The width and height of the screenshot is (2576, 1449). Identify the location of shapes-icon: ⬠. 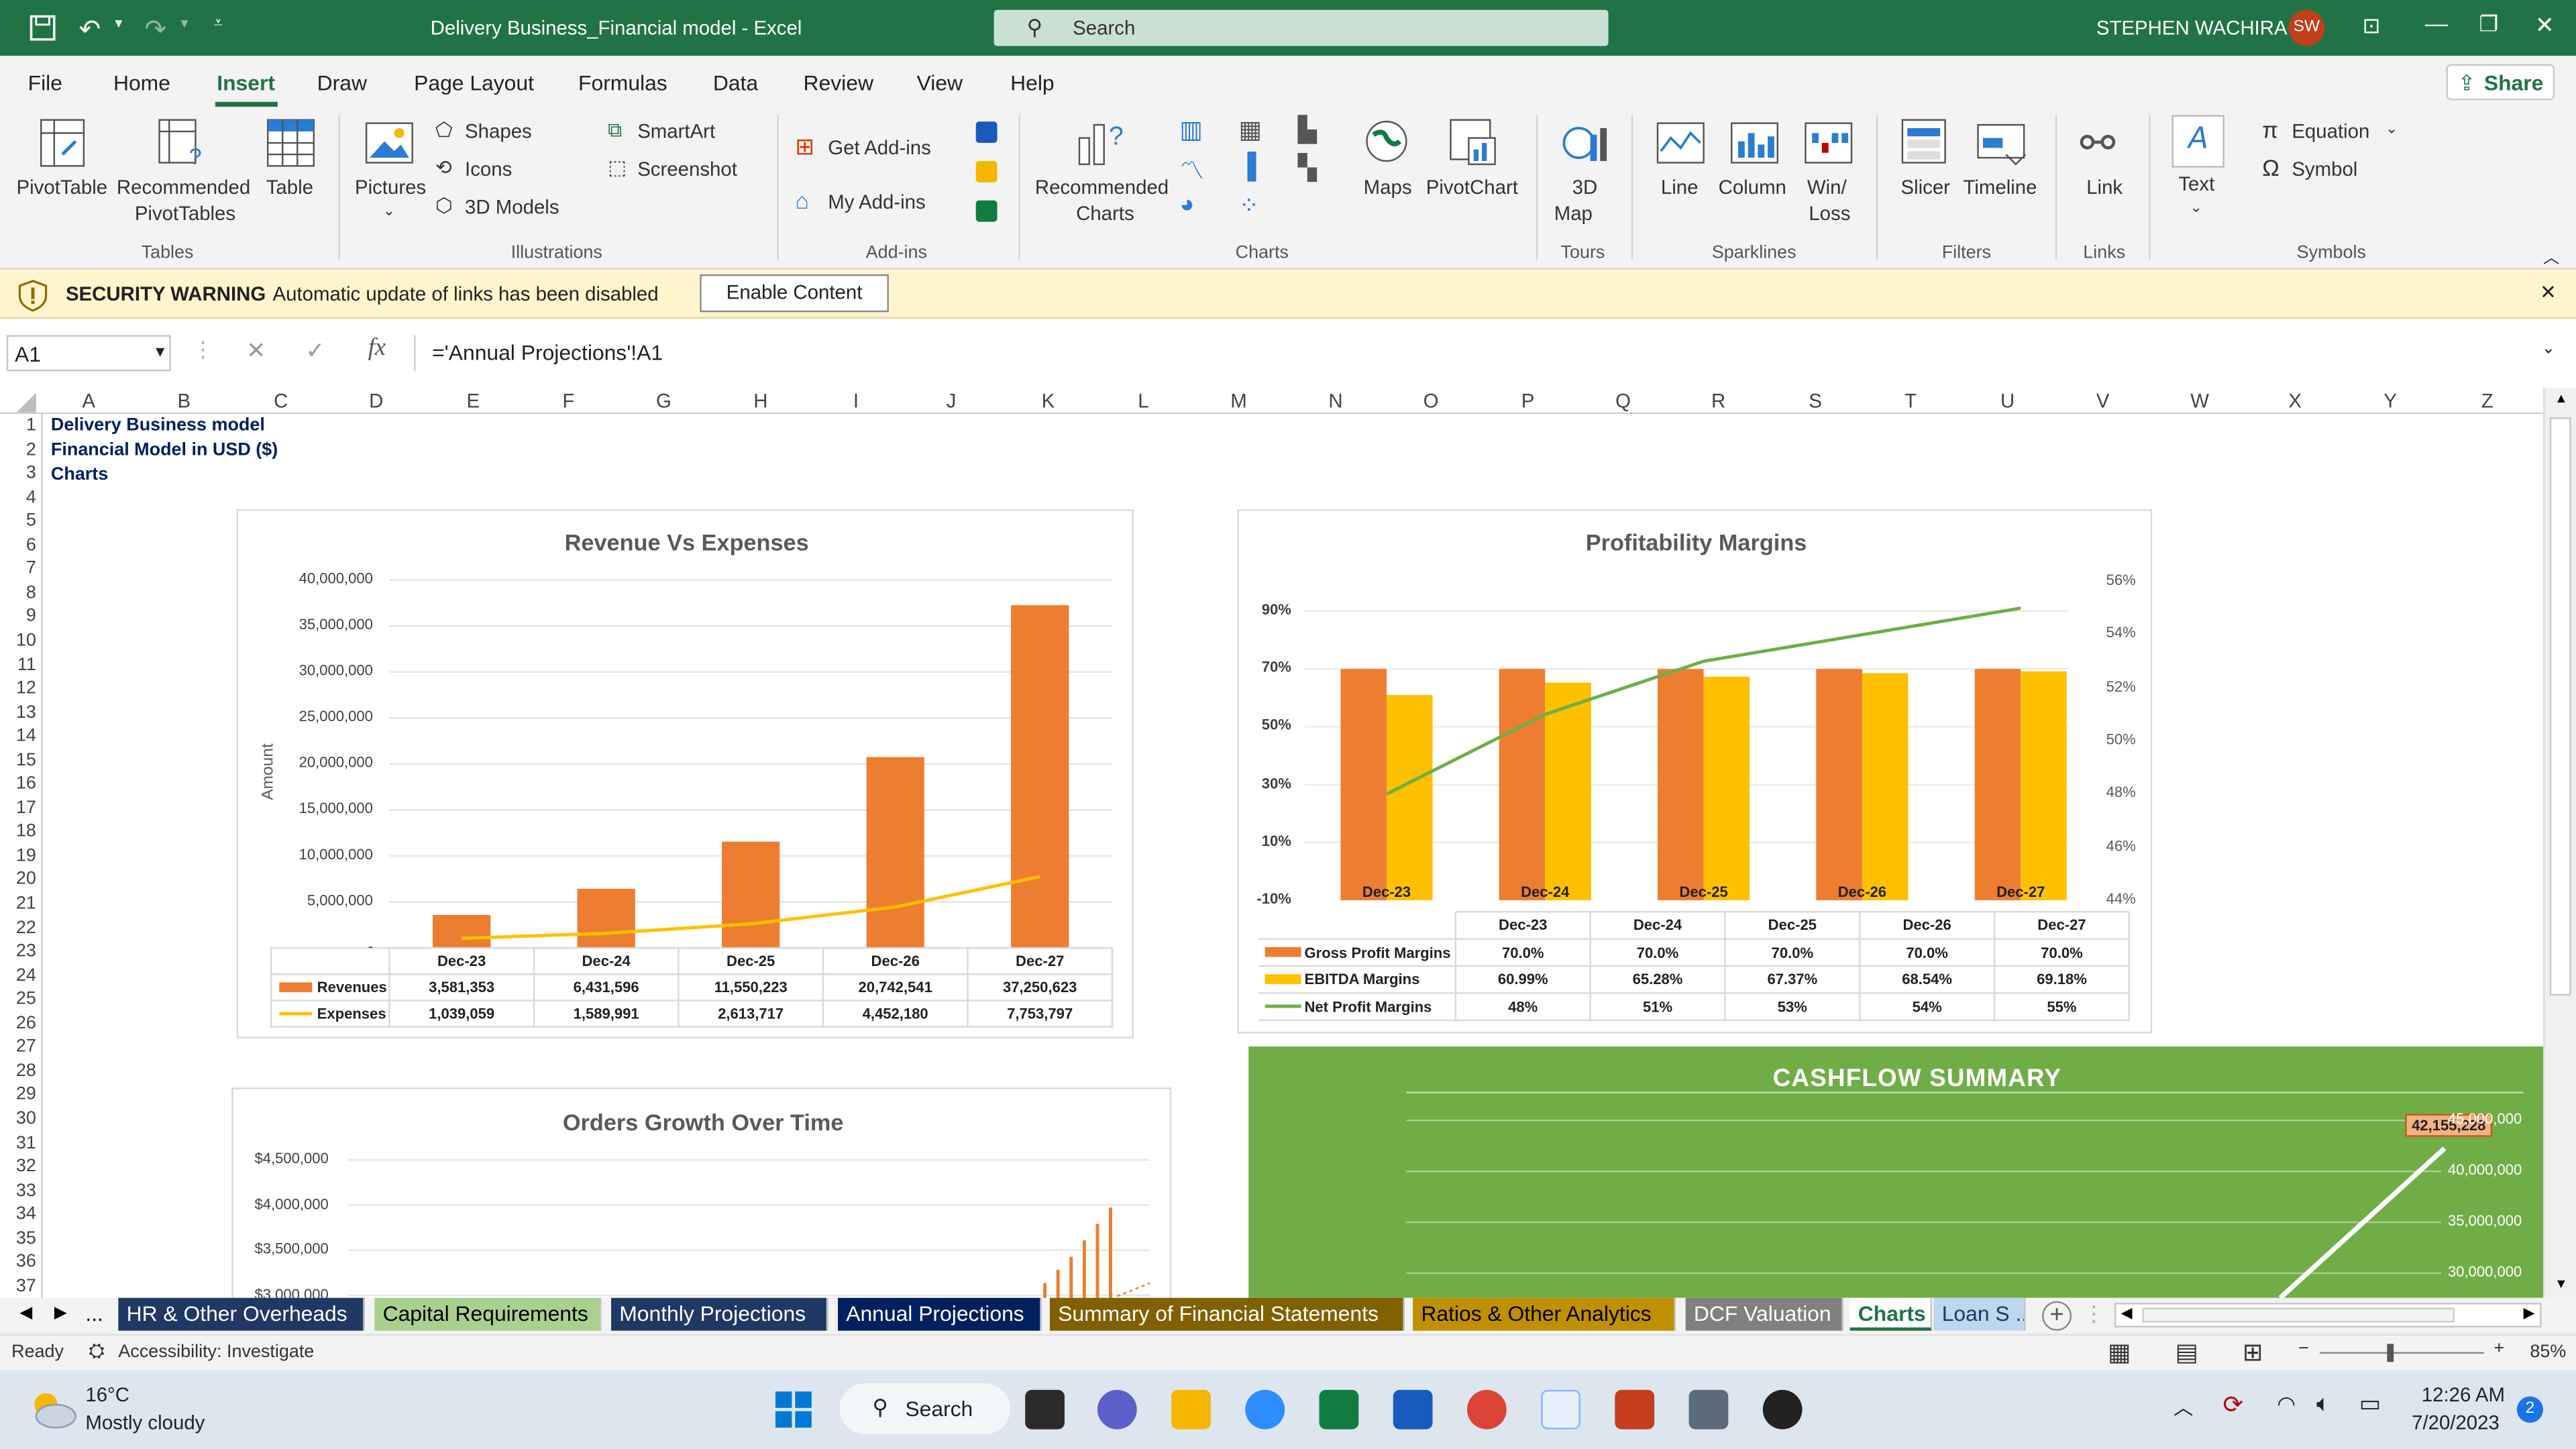
(444, 129).